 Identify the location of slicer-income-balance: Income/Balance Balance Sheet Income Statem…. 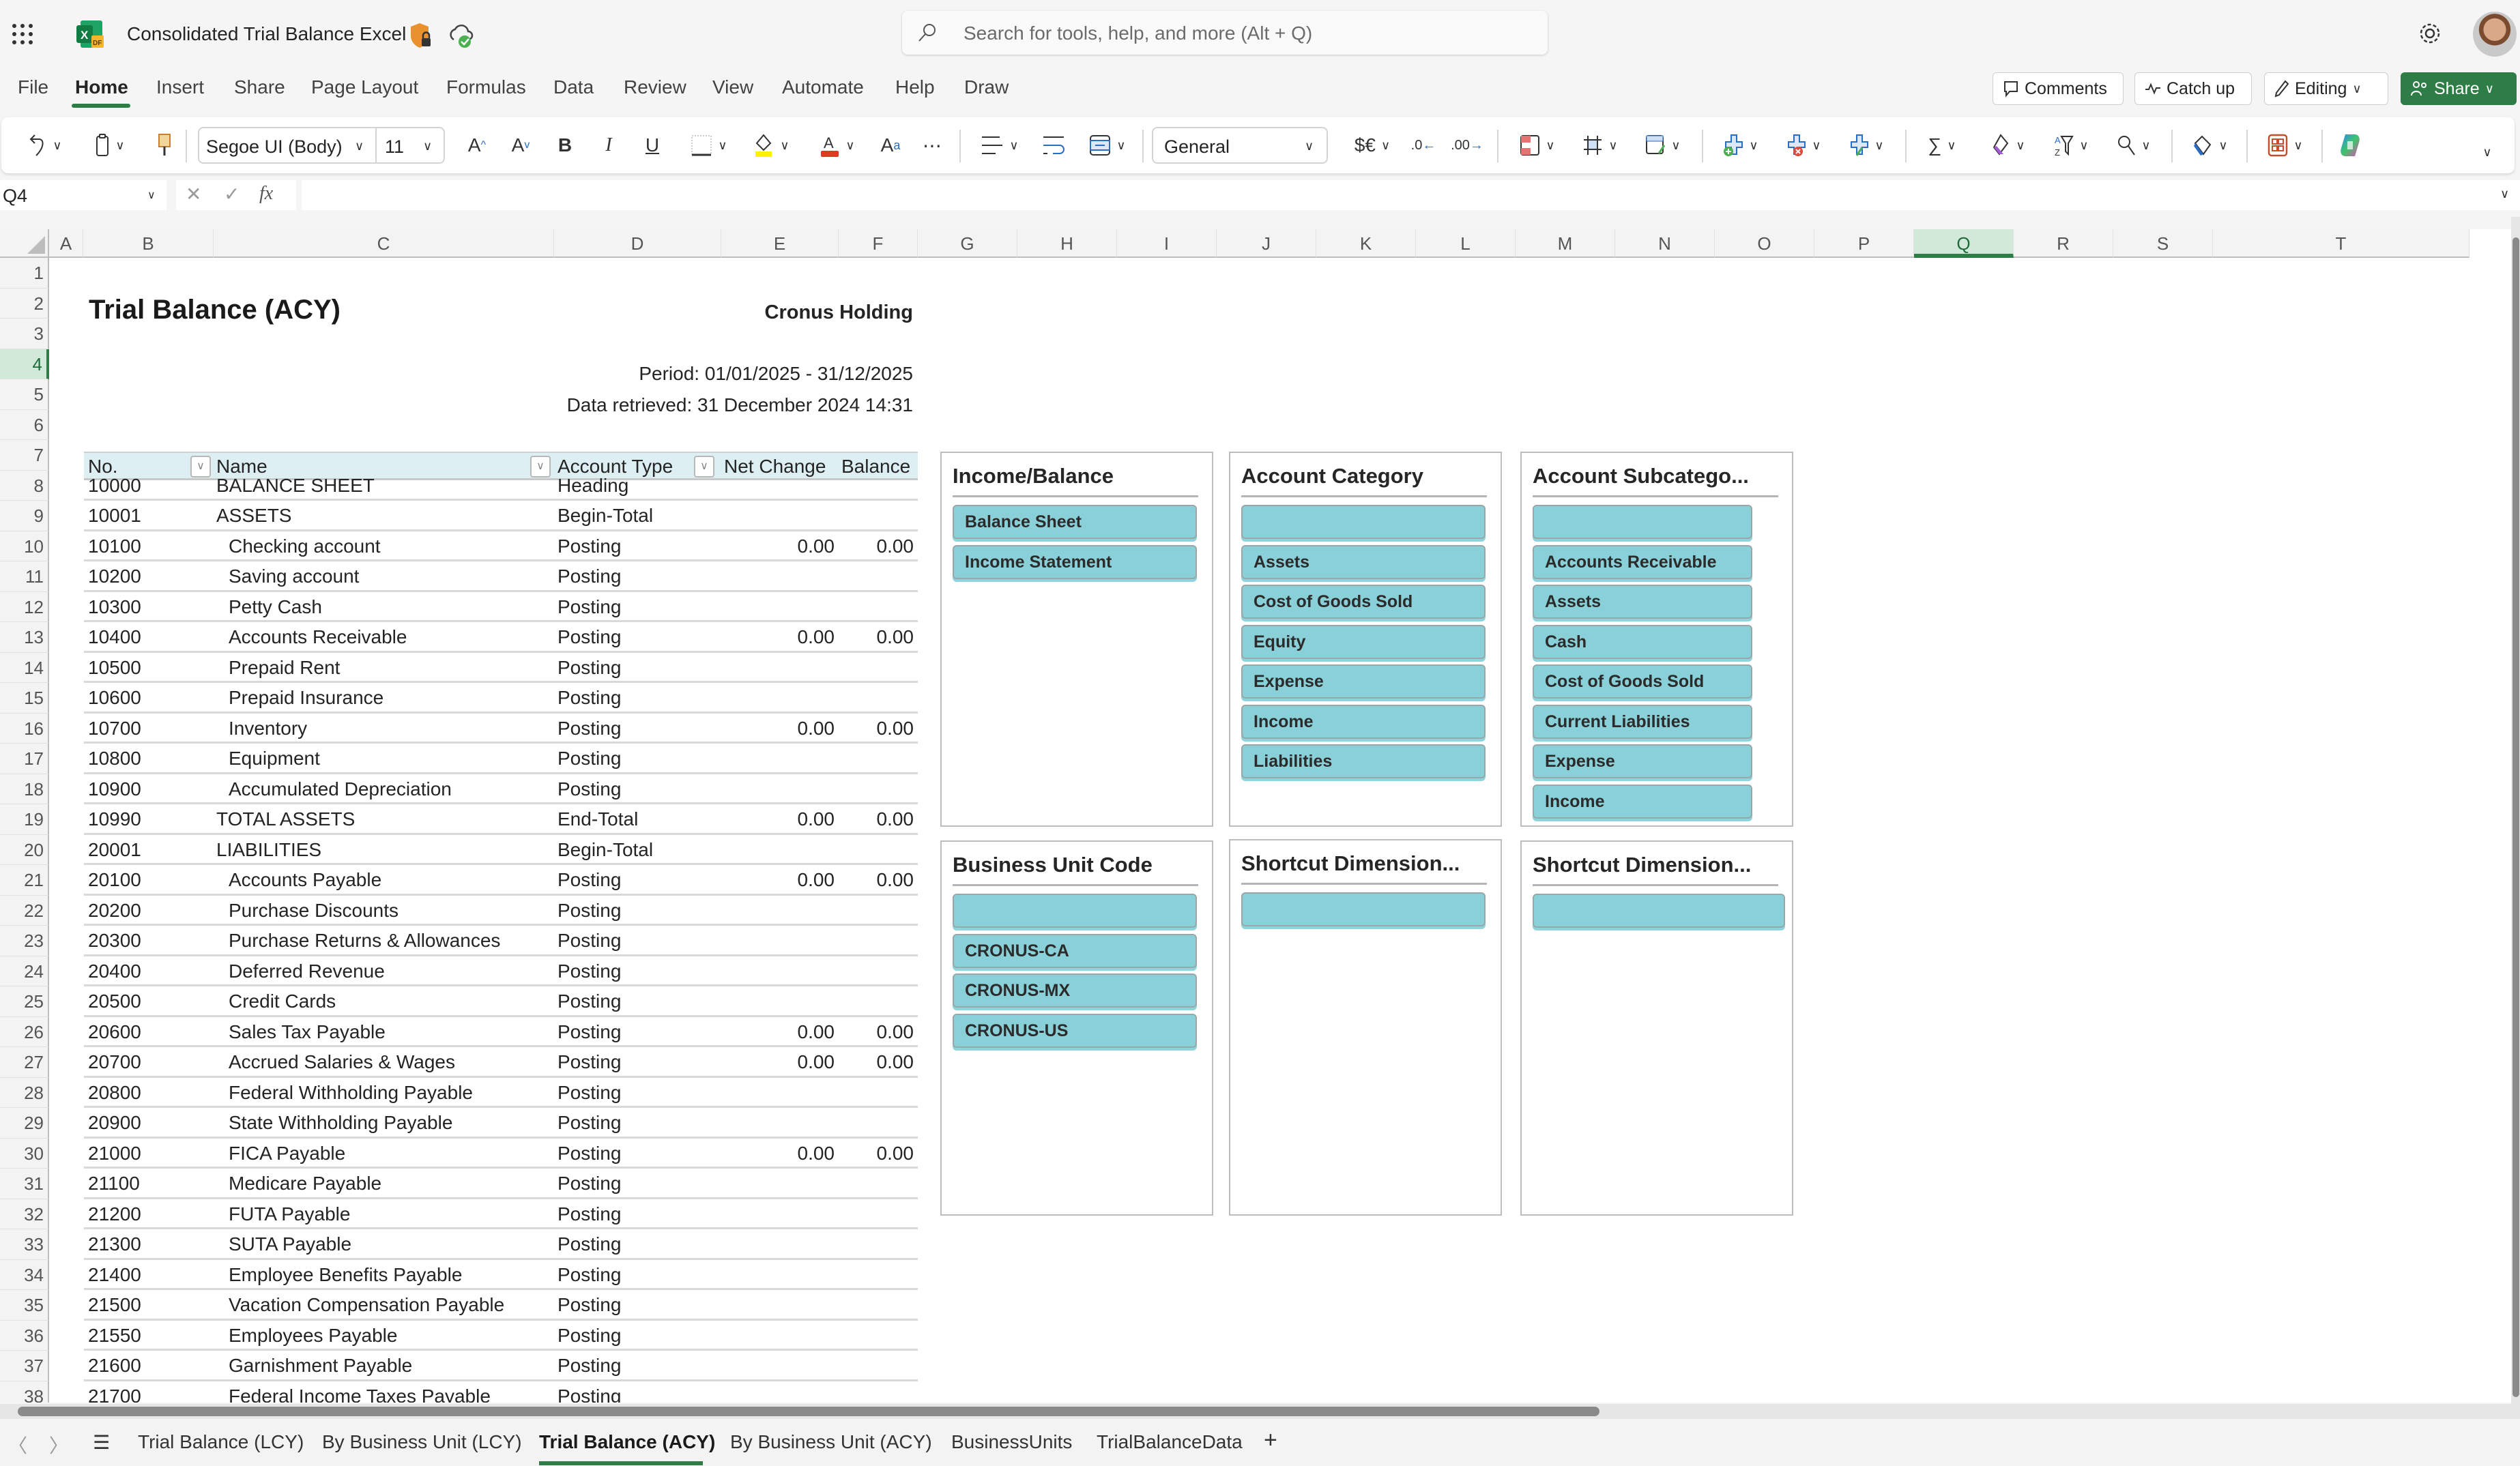
(1076, 639).